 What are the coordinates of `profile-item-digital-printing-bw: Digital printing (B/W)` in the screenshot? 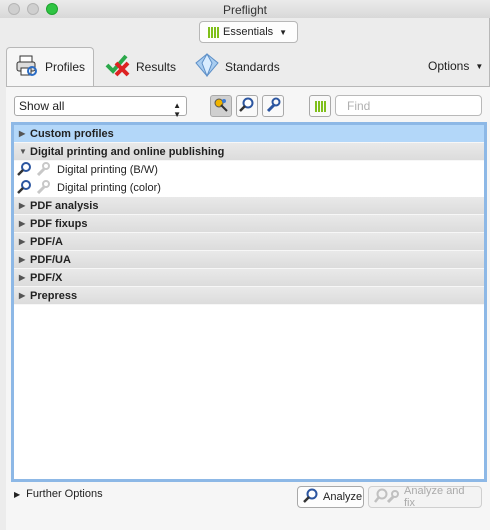 It's located at (249, 170).